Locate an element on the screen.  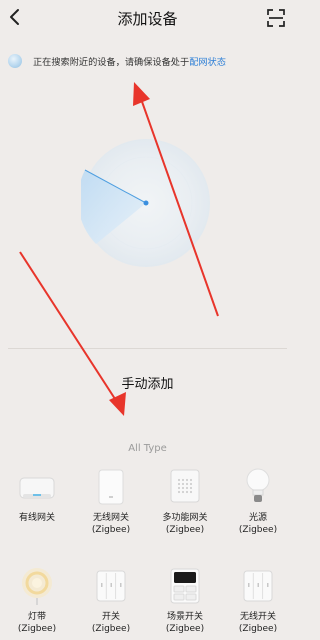
device-name: 灯带 is located at coordinates (36, 617).